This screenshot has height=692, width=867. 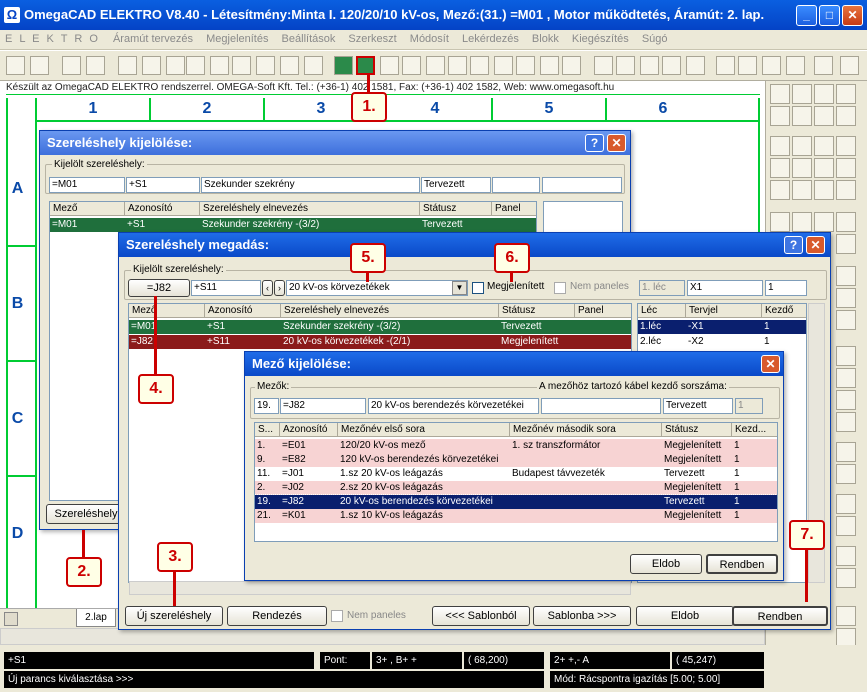 I want to click on menu-beallitasok: Beállítások, so click(x=309, y=39).